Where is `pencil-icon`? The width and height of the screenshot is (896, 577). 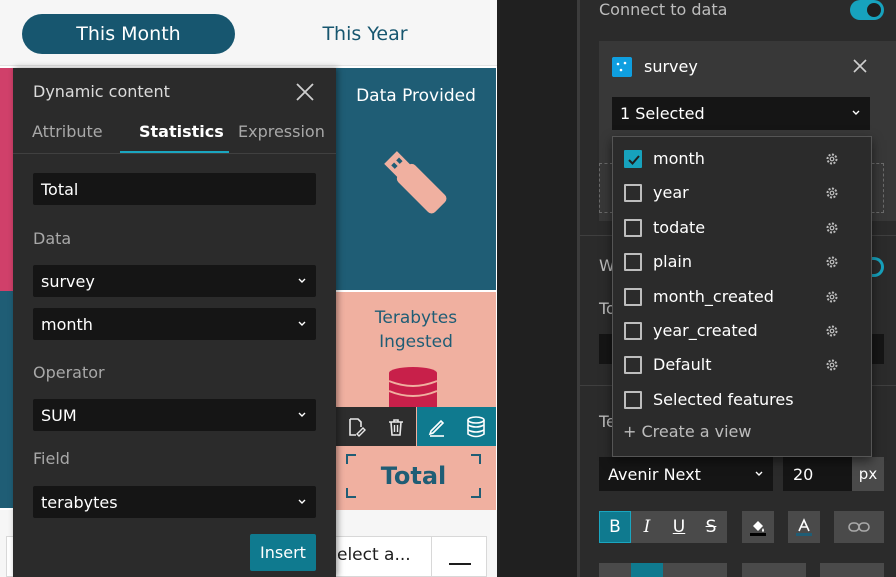 pencil-icon is located at coordinates (436, 428).